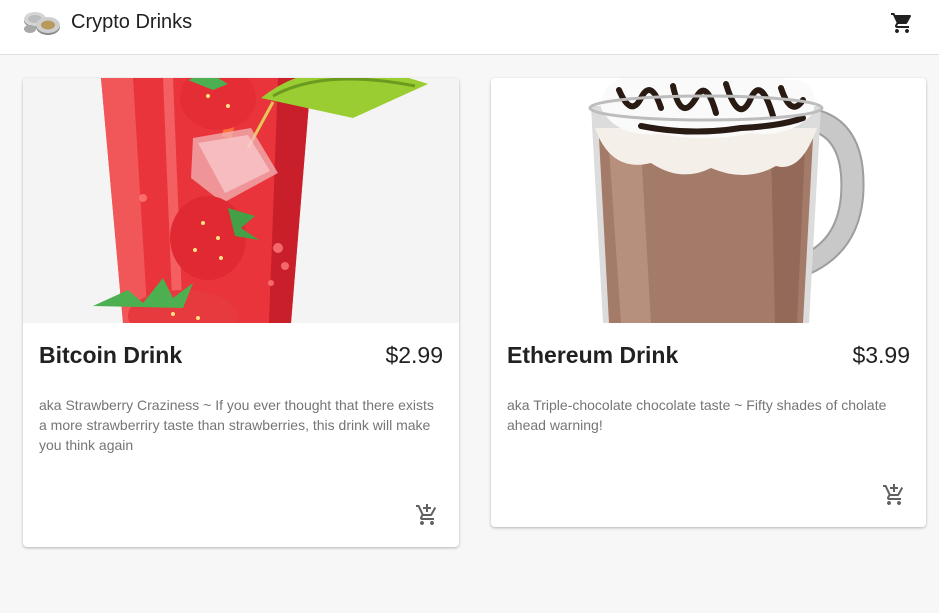 This screenshot has height=613, width=939. I want to click on app-bar: Crypto Drinks, so click(469, 27).